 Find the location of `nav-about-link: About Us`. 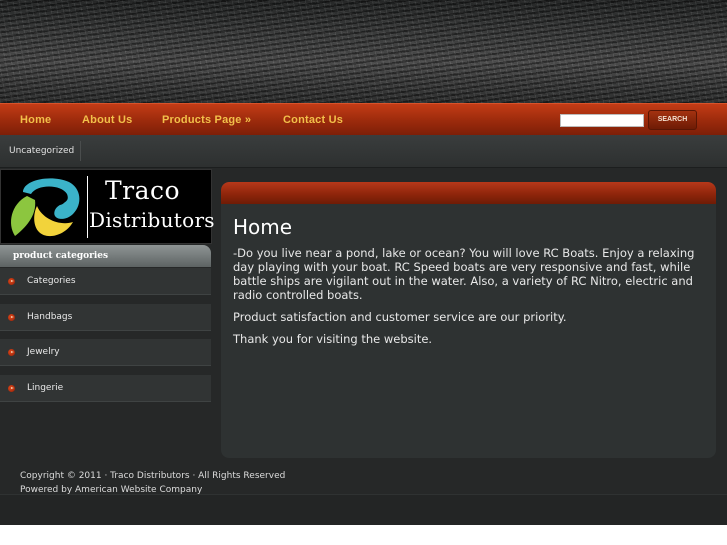

nav-about-link: About Us is located at coordinates (107, 120).